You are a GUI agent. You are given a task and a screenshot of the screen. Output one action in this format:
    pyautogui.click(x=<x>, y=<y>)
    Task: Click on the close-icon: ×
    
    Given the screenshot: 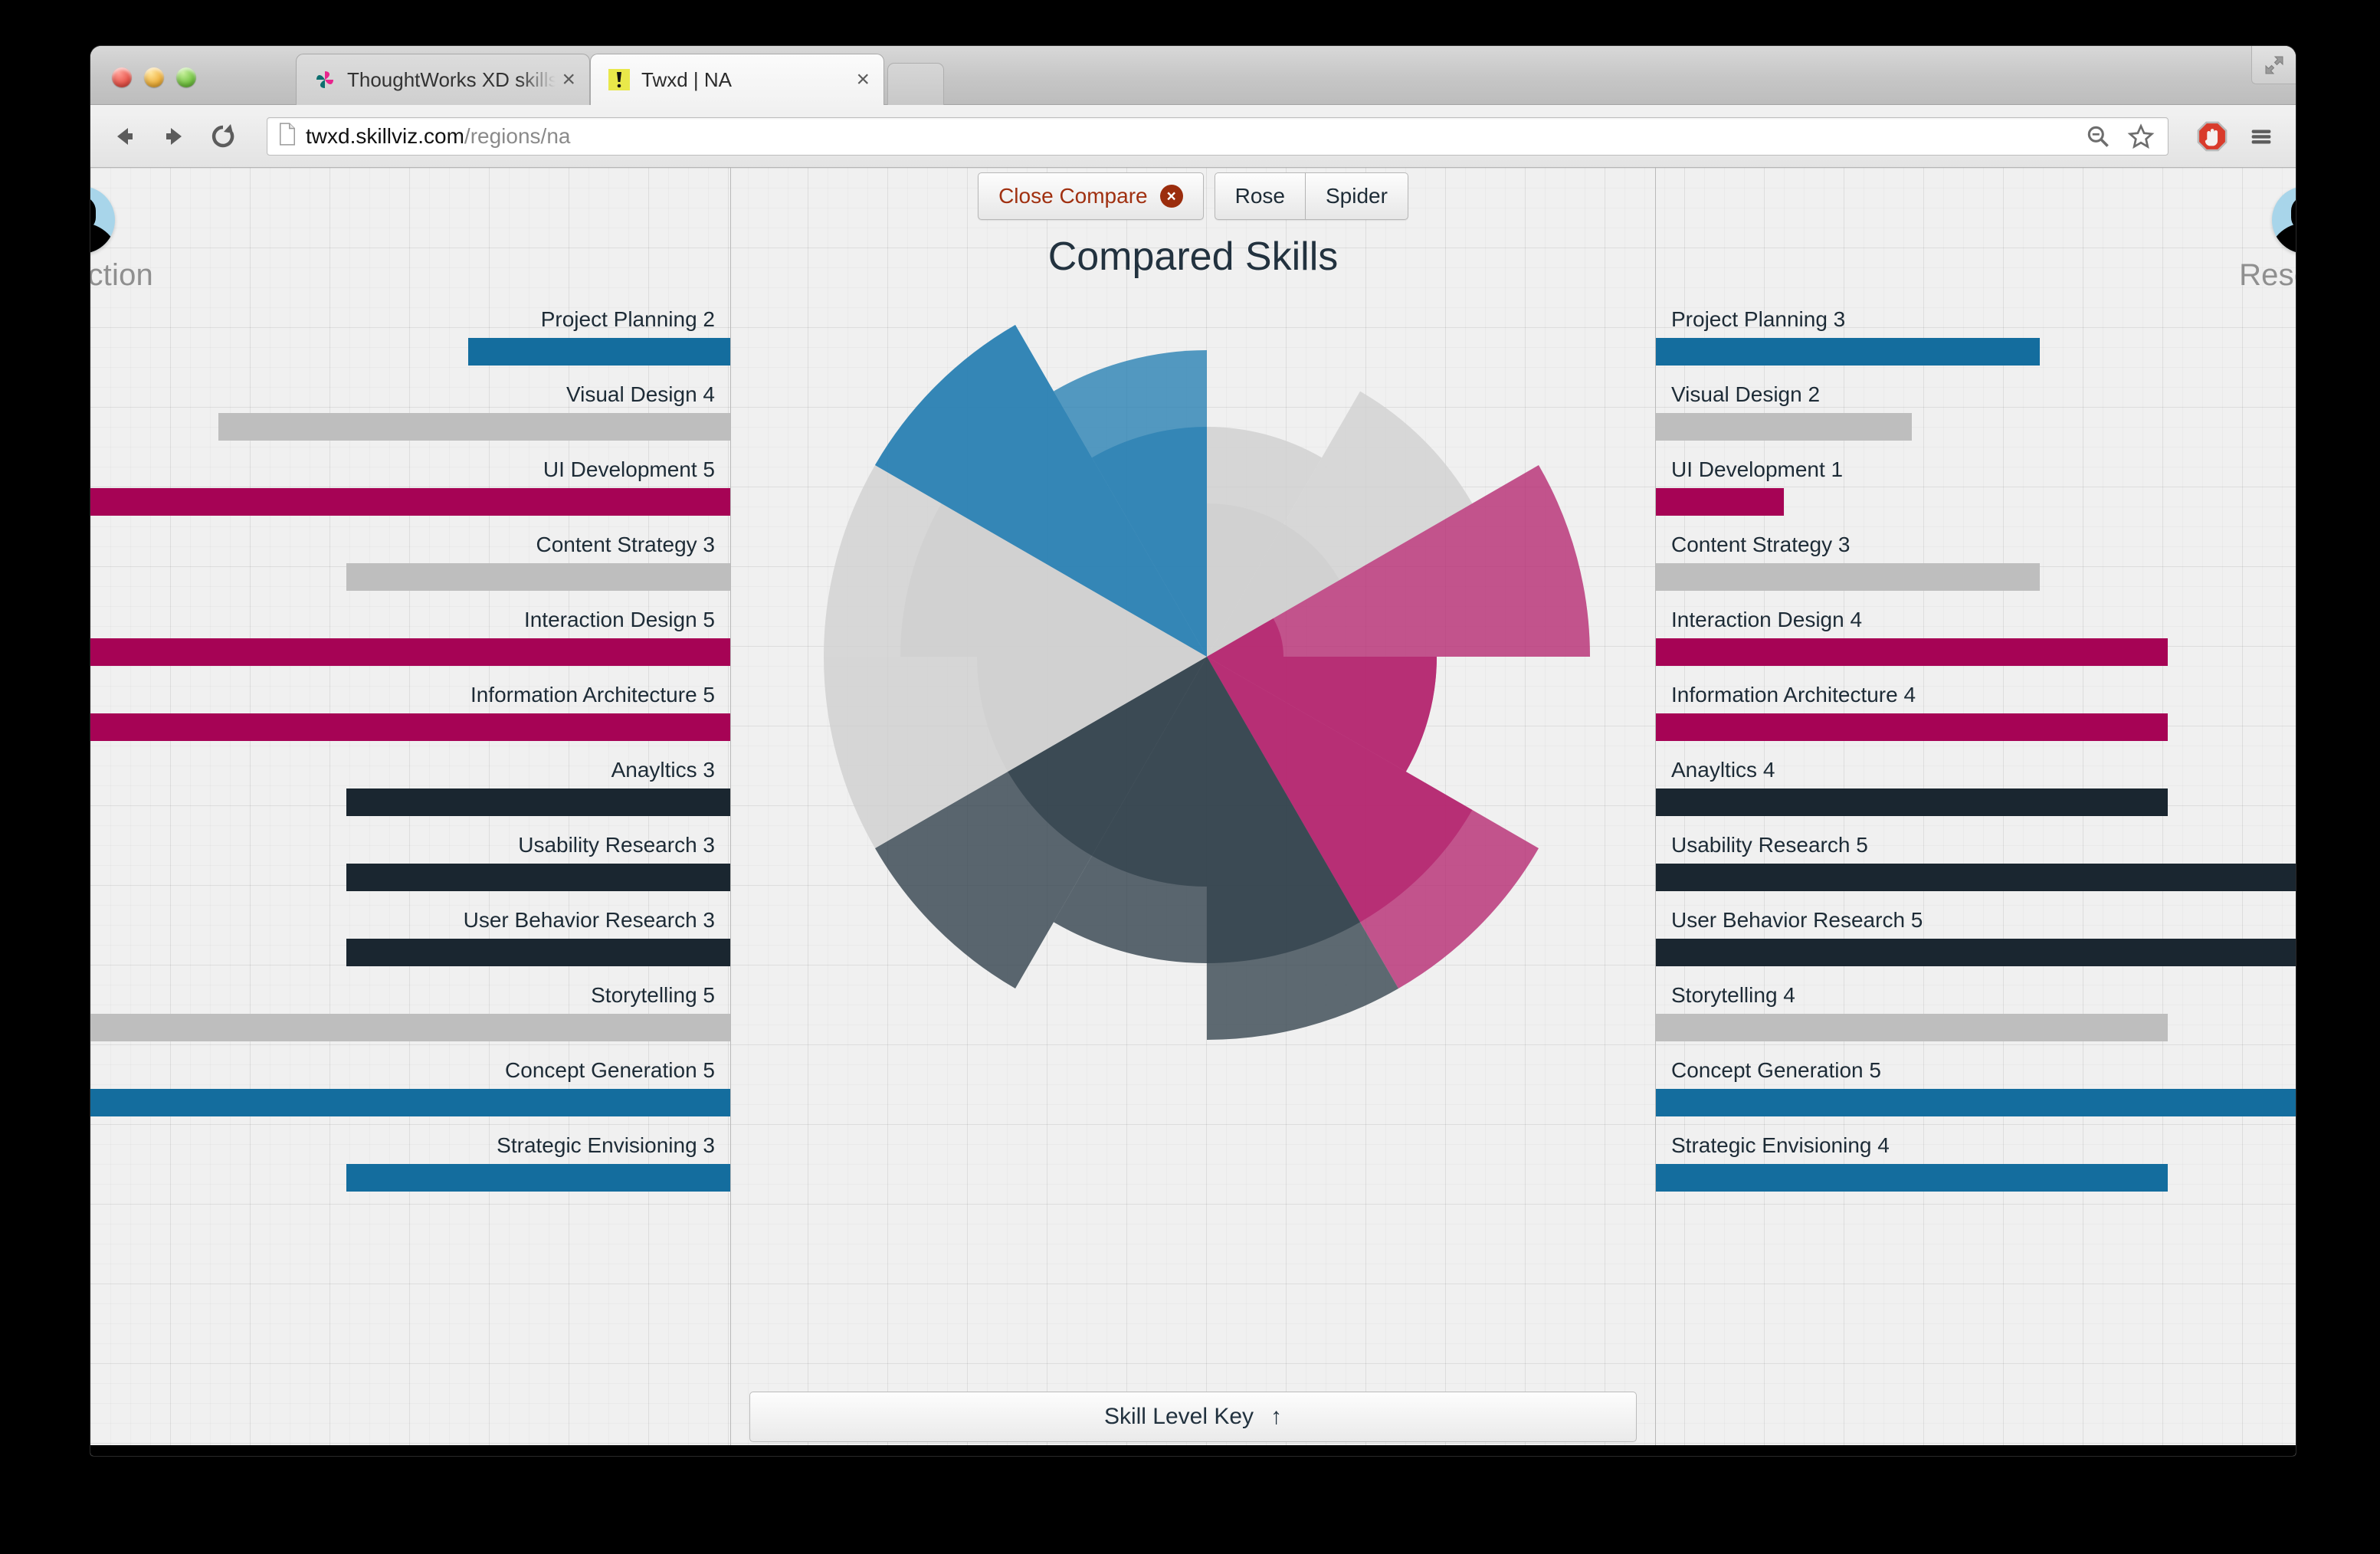 What is the action you would take?
    pyautogui.click(x=1171, y=197)
    